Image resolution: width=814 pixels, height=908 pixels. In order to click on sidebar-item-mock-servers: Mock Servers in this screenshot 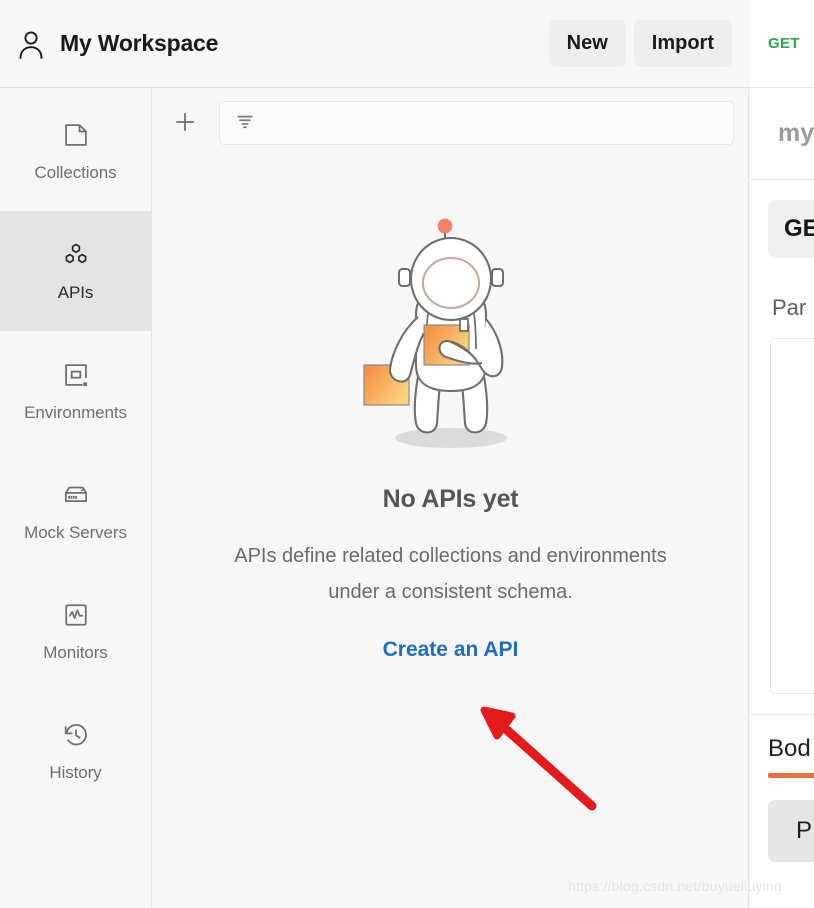, I will do `click(75, 511)`.